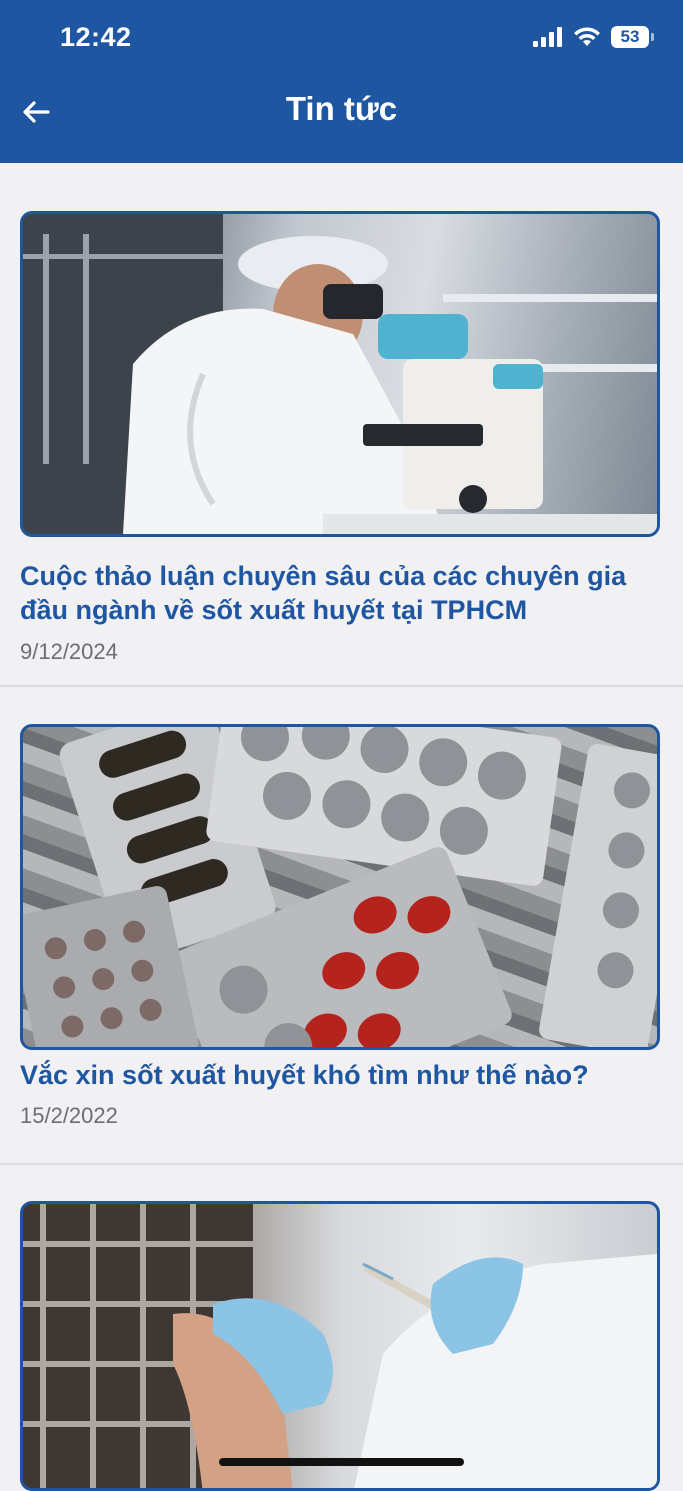 This screenshot has height=1491, width=683. I want to click on app-header: 12:42 53 Tin tức, so click(341, 81).